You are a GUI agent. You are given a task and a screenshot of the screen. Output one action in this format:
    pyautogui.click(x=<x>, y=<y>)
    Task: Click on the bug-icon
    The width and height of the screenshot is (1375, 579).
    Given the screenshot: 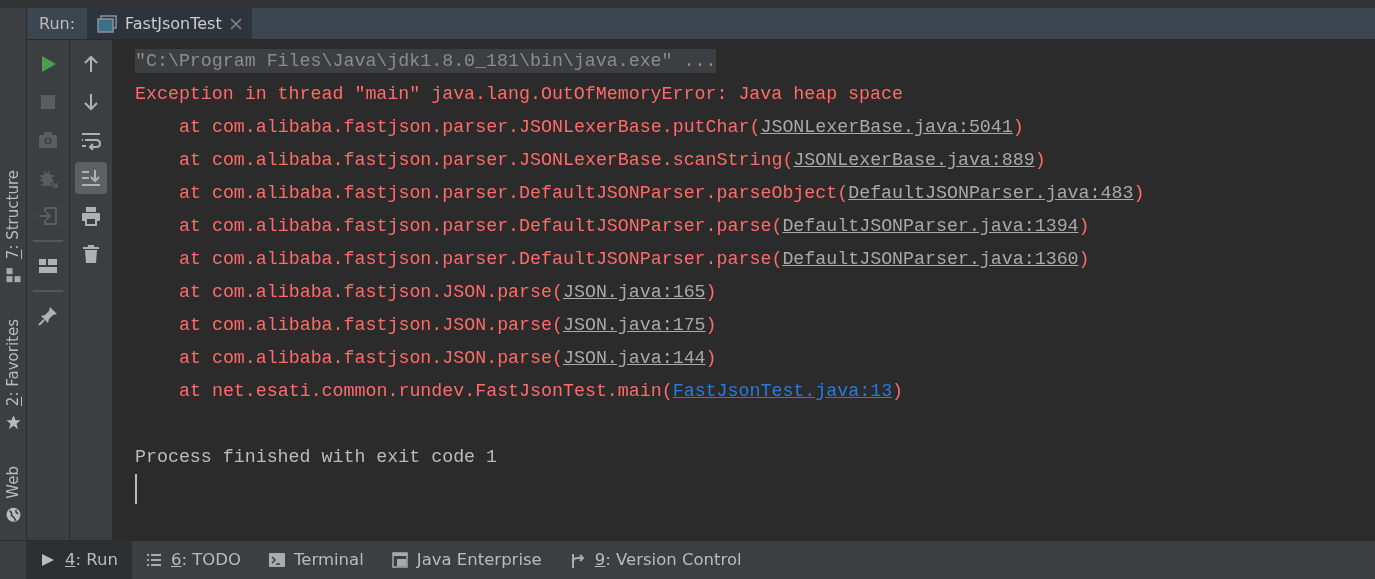 What is the action you would take?
    pyautogui.click(x=48, y=178)
    